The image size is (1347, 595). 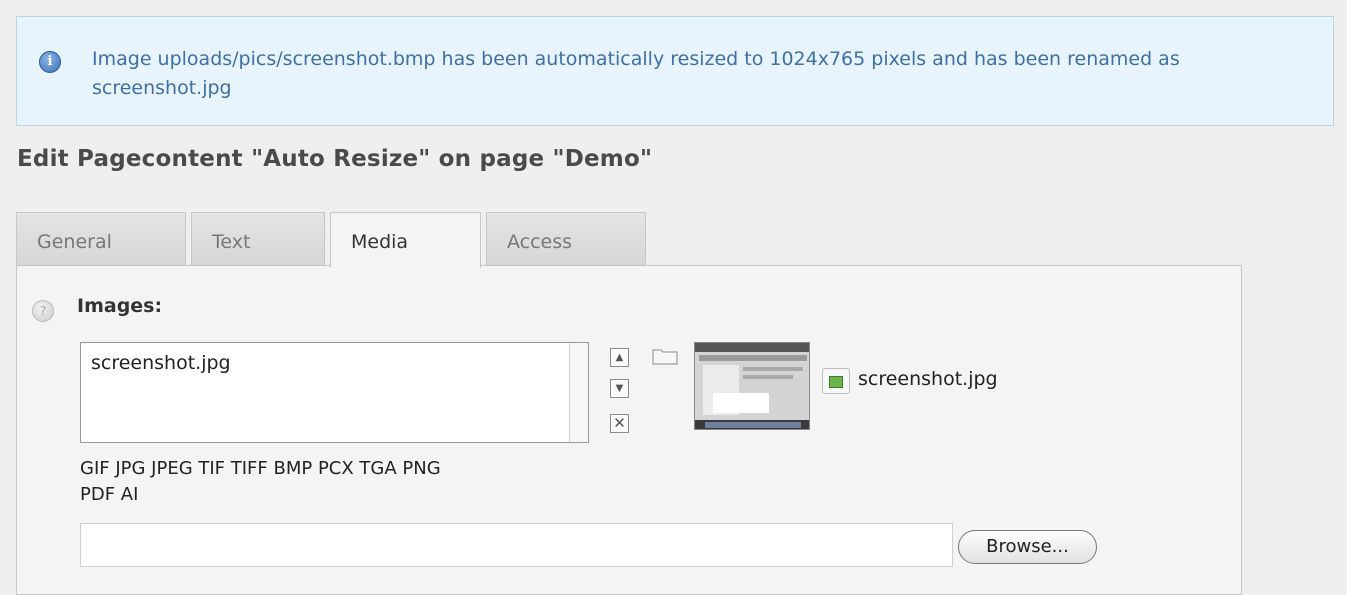 What do you see at coordinates (260, 468) in the screenshot?
I see `allowed-types-line-1: GIF JPG JPEG TIF TIFF BMP PCX TGA PNG` at bounding box center [260, 468].